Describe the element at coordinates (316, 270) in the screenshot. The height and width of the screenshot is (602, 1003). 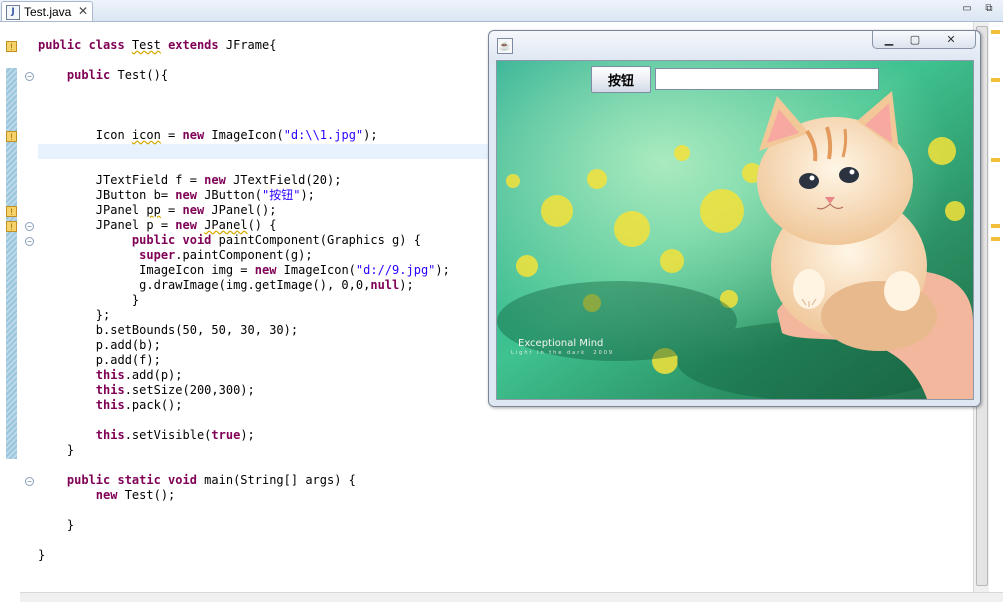
I see `code-token: ImageIcon(` at that location.